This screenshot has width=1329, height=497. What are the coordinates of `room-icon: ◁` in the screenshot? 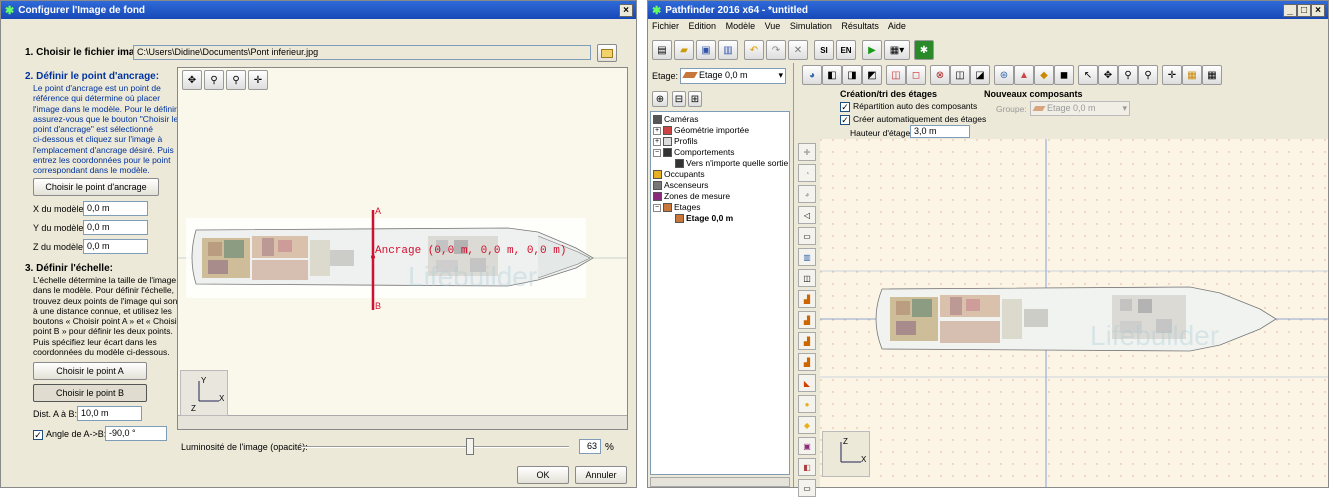 It's located at (807, 215).